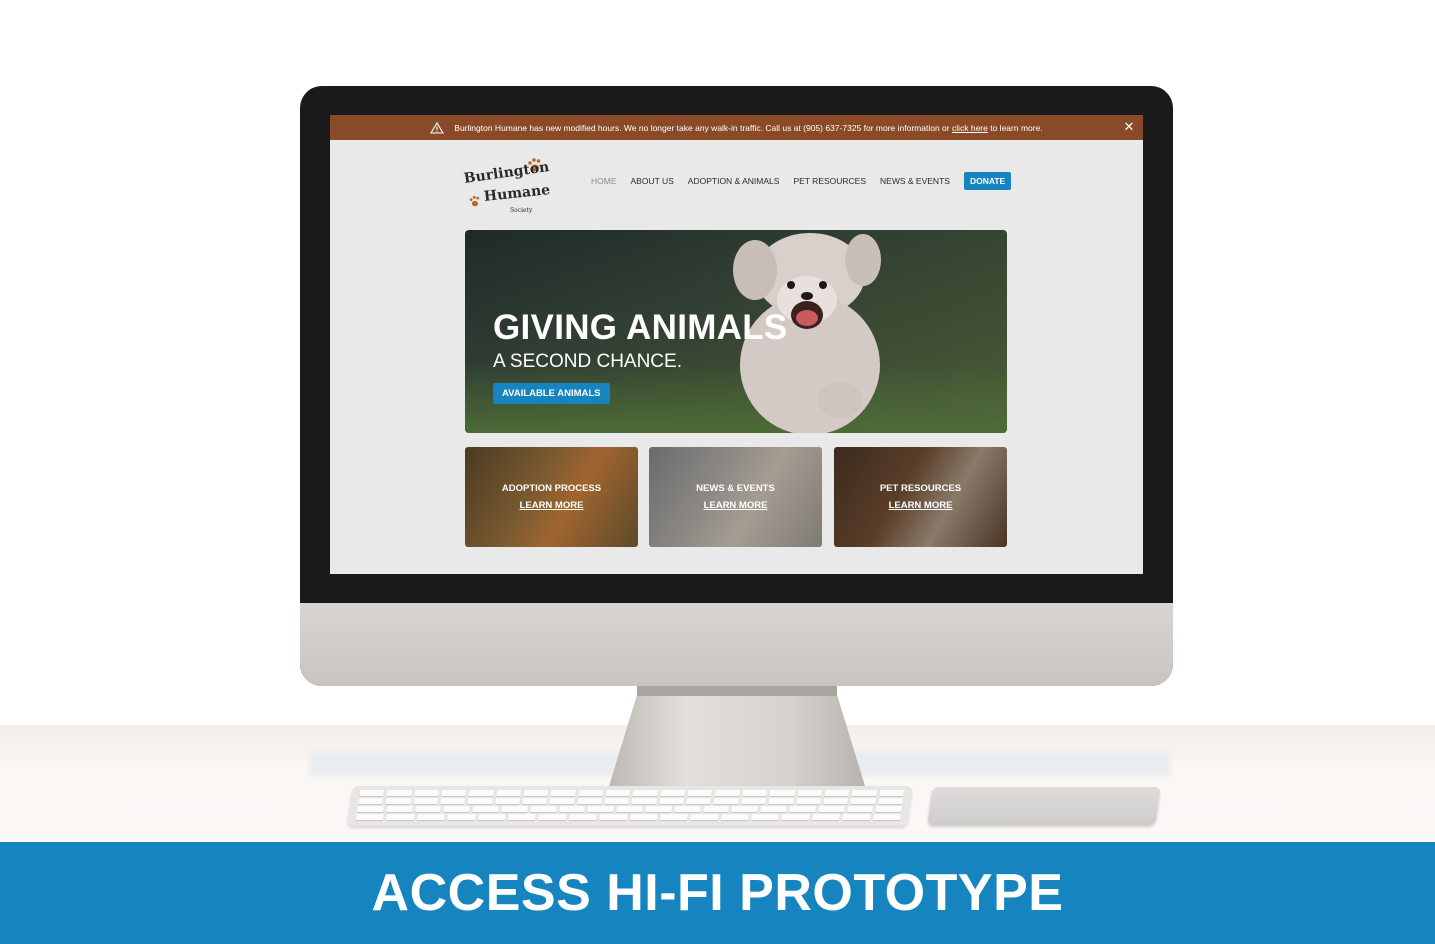 The image size is (1435, 944). What do you see at coordinates (736, 644) in the screenshot?
I see `monitor-chin` at bounding box center [736, 644].